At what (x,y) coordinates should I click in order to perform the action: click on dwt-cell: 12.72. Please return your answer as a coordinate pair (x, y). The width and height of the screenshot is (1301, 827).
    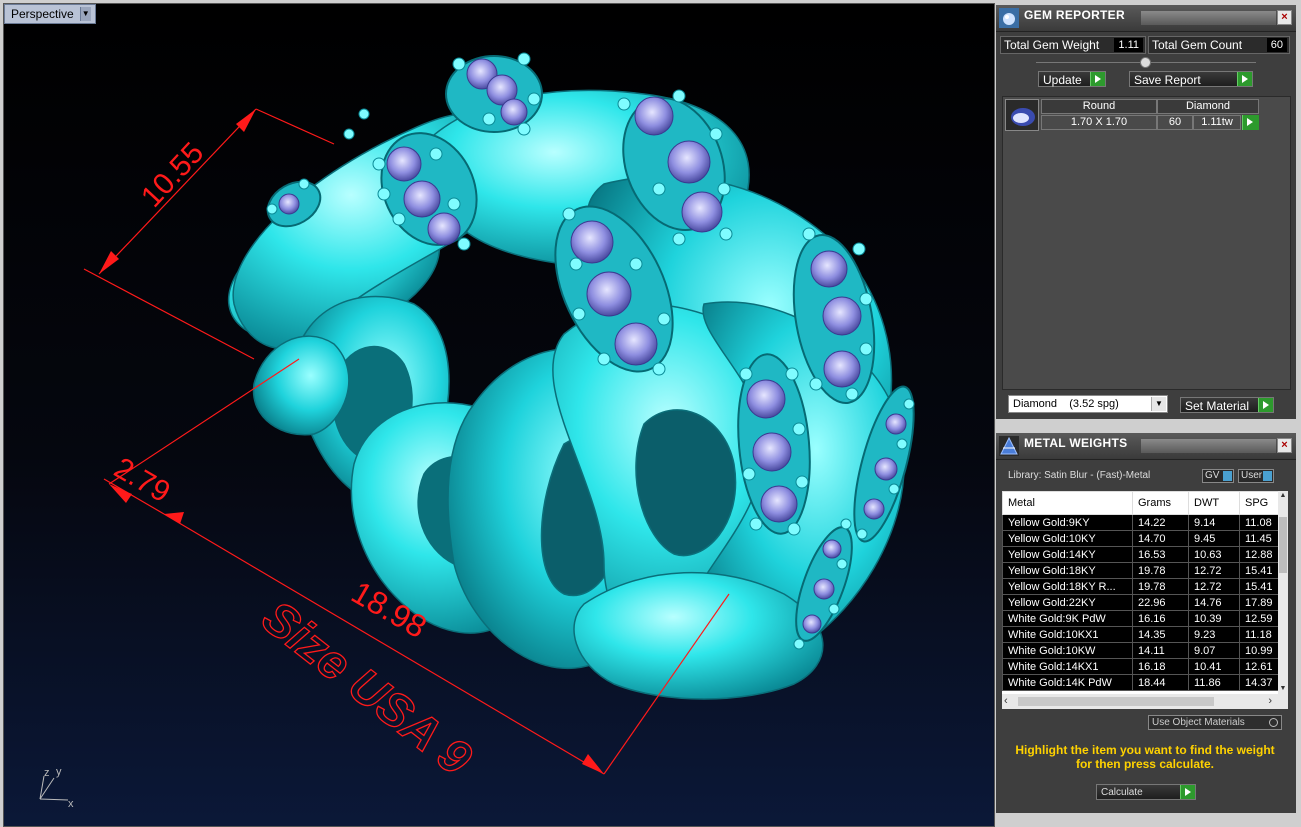
    Looking at the image, I should click on (1214, 586).